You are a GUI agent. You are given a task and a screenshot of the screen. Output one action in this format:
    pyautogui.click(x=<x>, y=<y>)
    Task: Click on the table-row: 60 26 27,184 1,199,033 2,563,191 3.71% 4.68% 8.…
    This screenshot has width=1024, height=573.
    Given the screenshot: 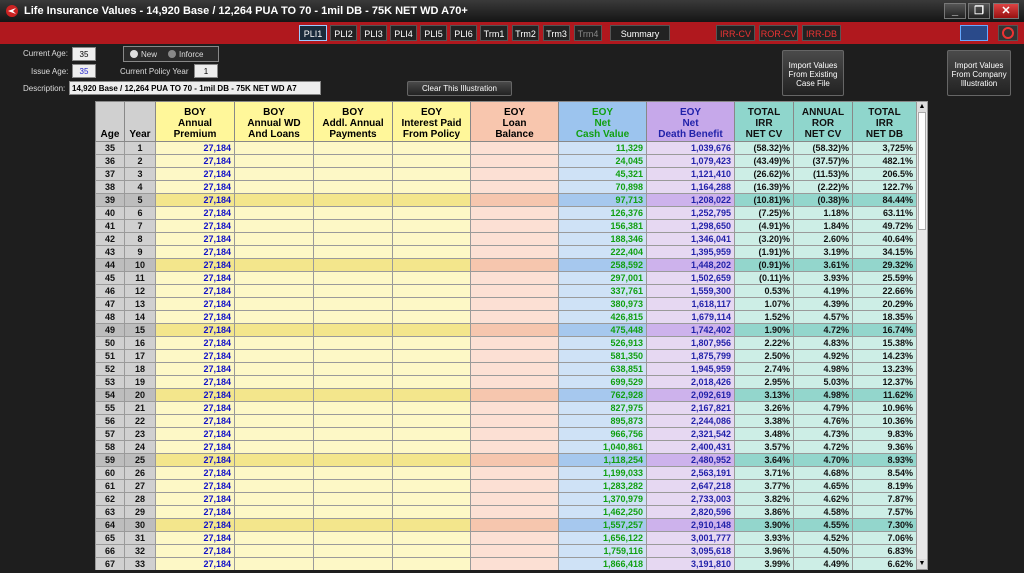 What is the action you would take?
    pyautogui.click(x=505, y=473)
    